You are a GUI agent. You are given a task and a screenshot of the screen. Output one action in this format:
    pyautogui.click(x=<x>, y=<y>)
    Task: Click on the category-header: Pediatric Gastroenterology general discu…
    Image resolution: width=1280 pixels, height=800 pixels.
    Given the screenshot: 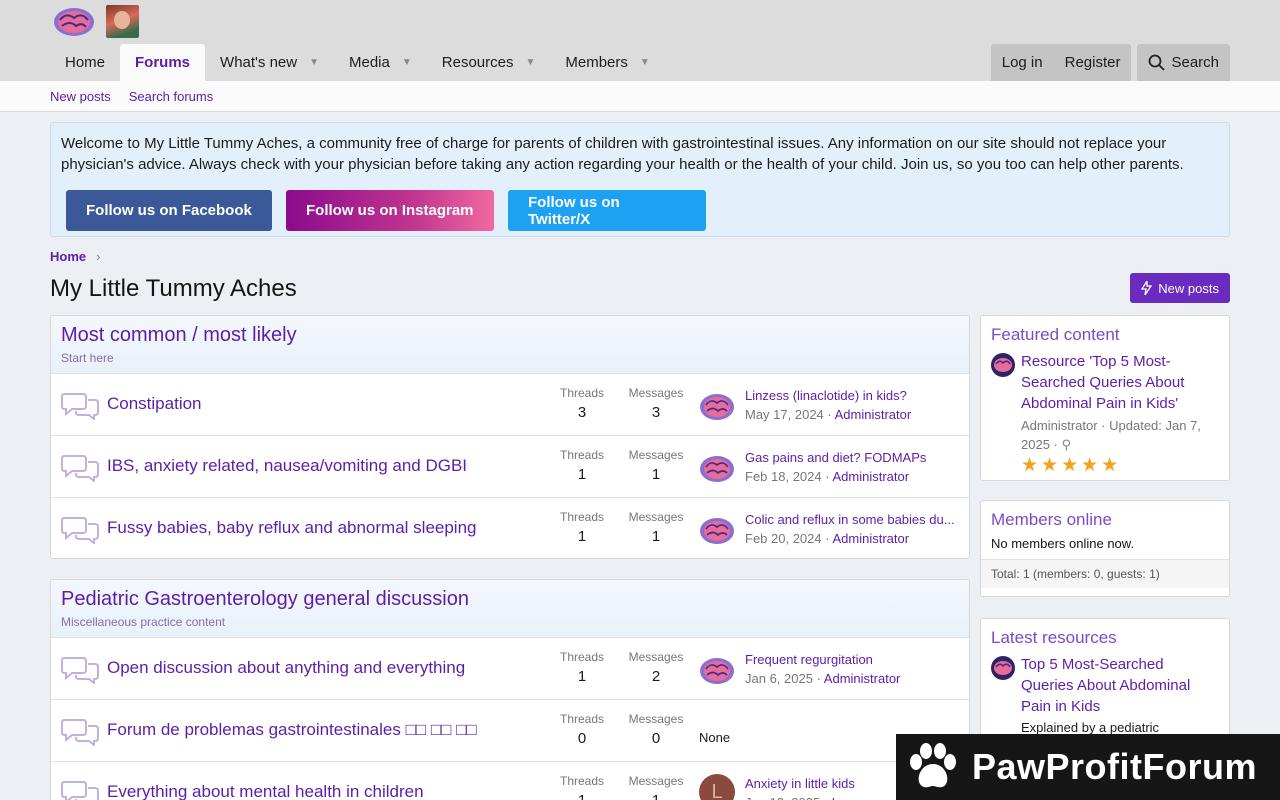 What is the action you would take?
    pyautogui.click(x=510, y=609)
    